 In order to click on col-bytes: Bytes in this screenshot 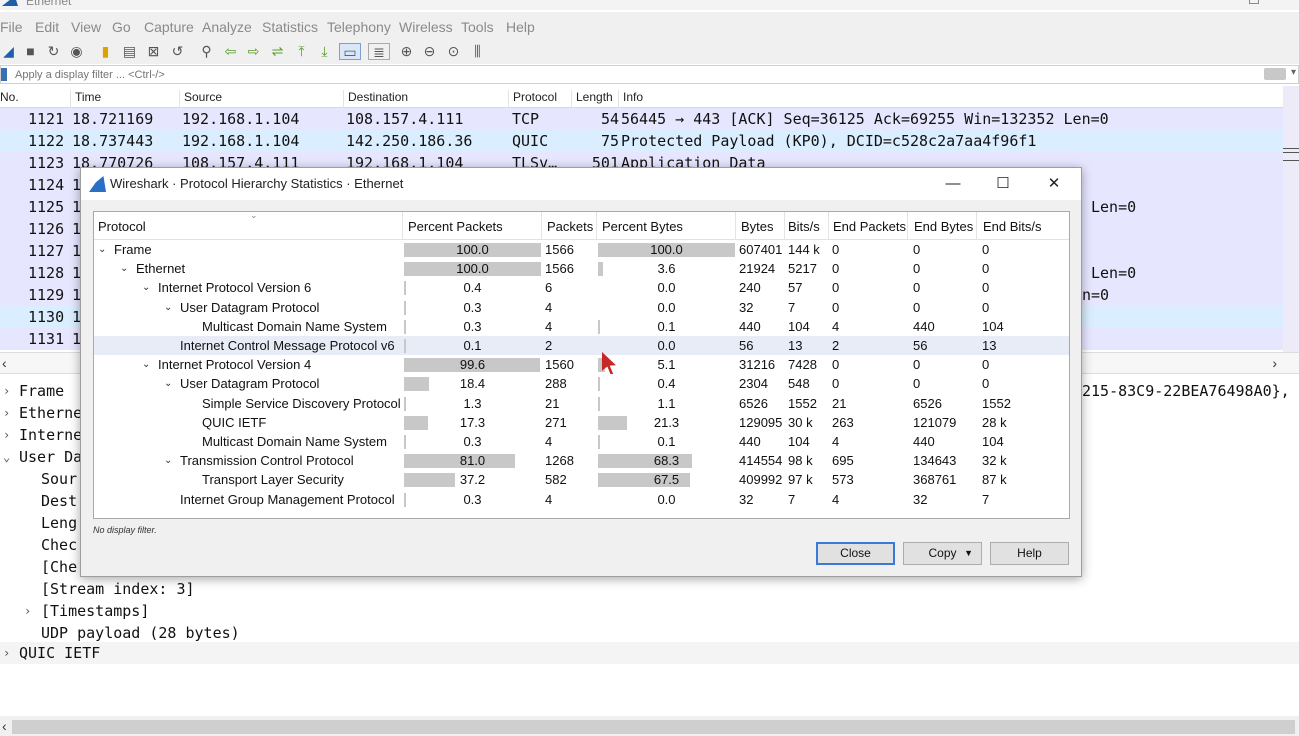, I will do `click(755, 226)`.